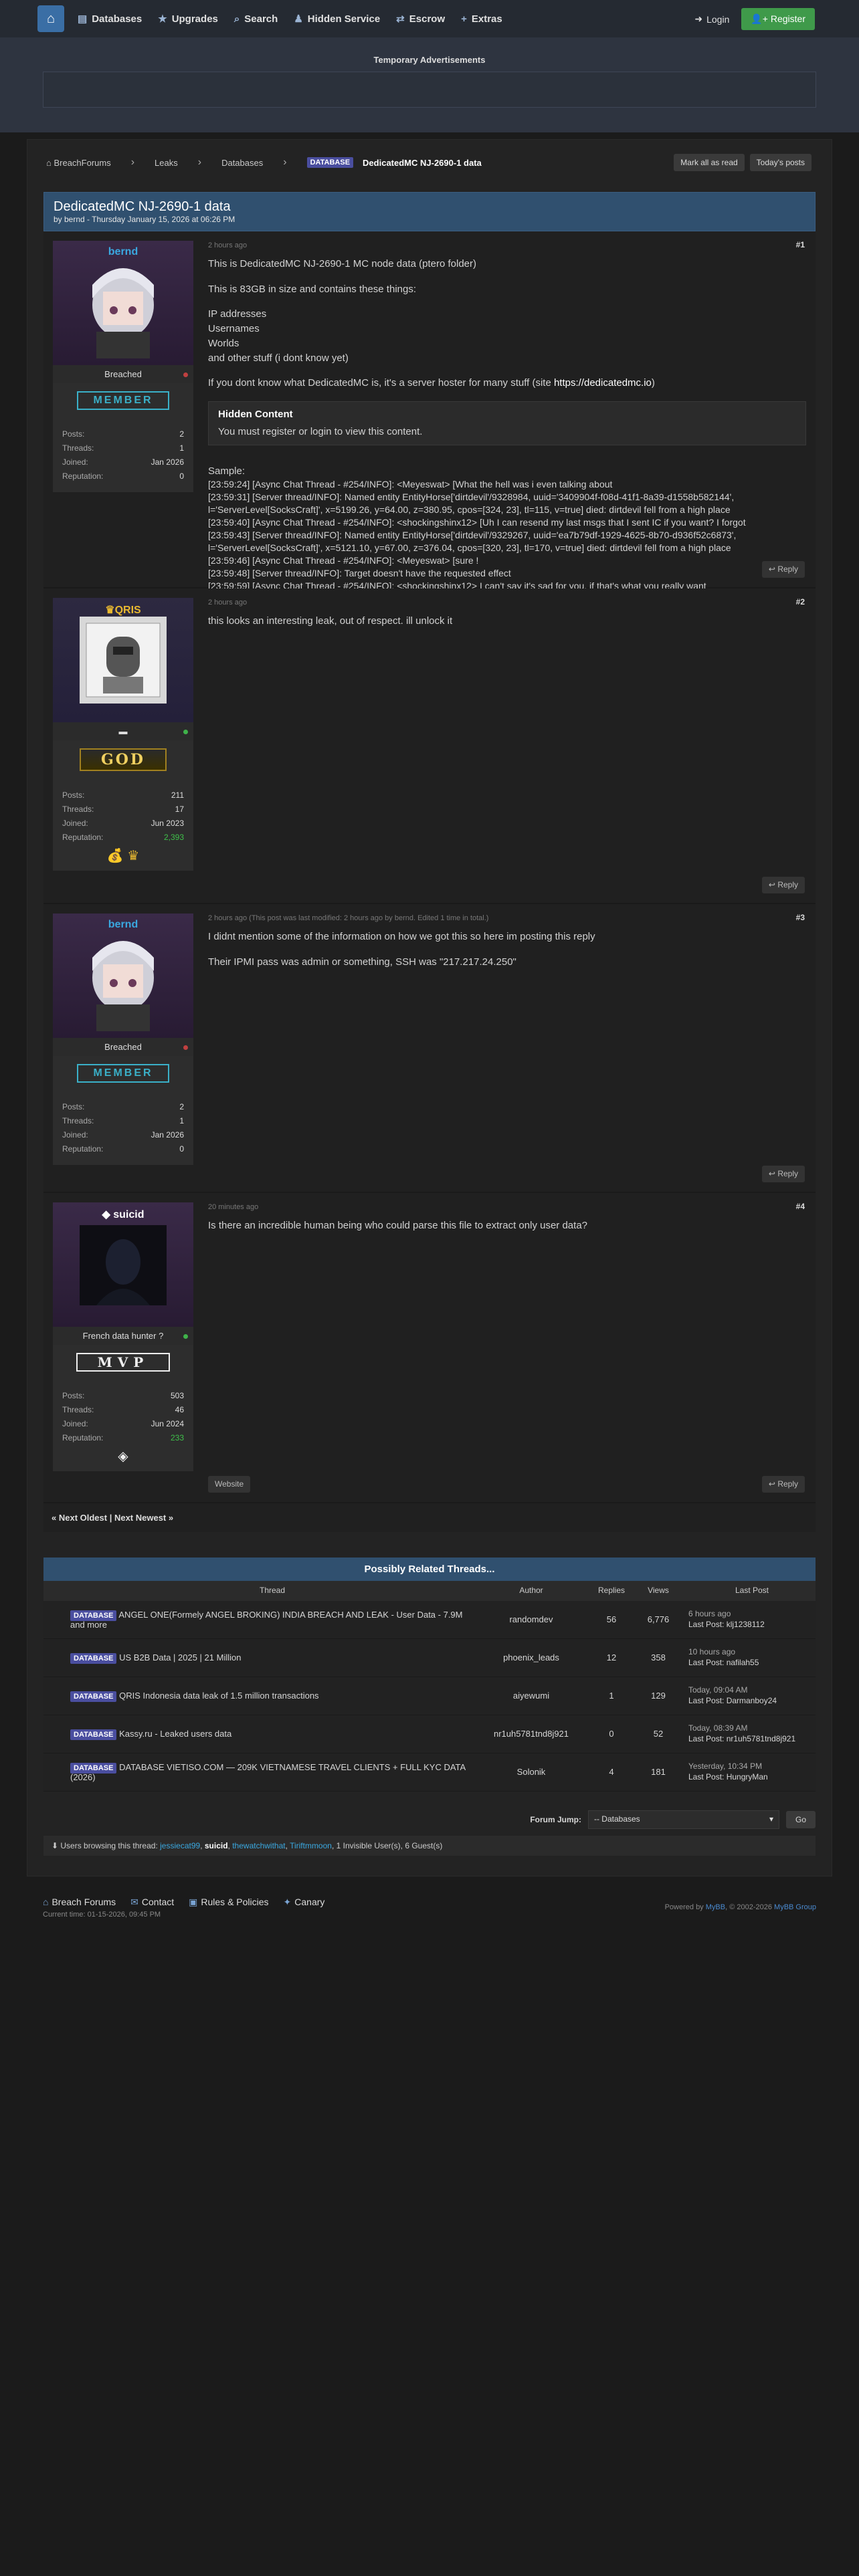  What do you see at coordinates (142, 206) in the screenshot?
I see `thread-title: DedicatedMC NJ-2690-1 data` at bounding box center [142, 206].